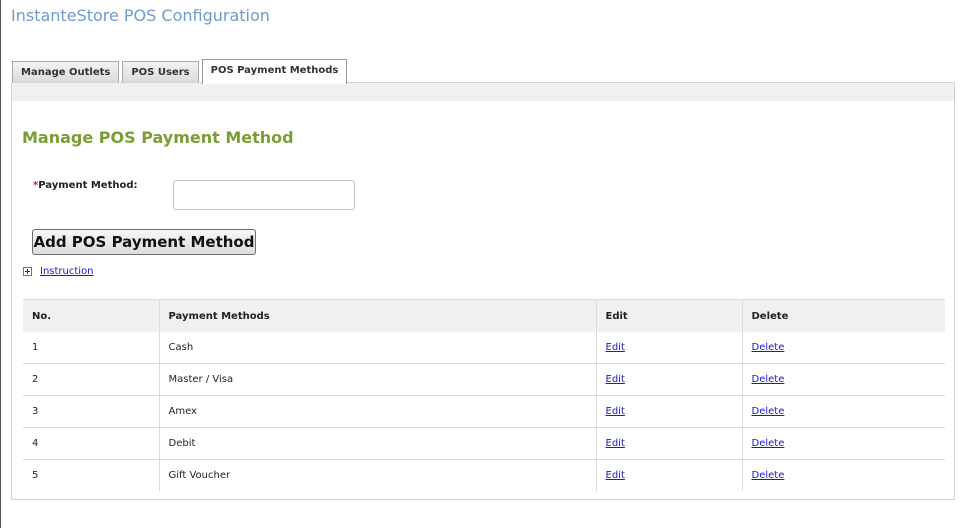 Image resolution: width=973 pixels, height=528 pixels. What do you see at coordinates (144, 242) in the screenshot?
I see `add-pos-payment-method-button: Add POS Payment Method` at bounding box center [144, 242].